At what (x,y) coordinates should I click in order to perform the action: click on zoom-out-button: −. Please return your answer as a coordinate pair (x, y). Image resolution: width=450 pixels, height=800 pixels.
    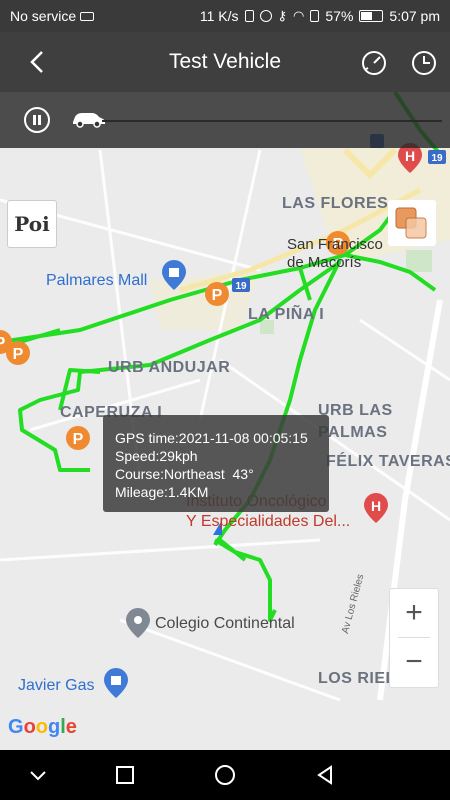
    Looking at the image, I should click on (414, 662).